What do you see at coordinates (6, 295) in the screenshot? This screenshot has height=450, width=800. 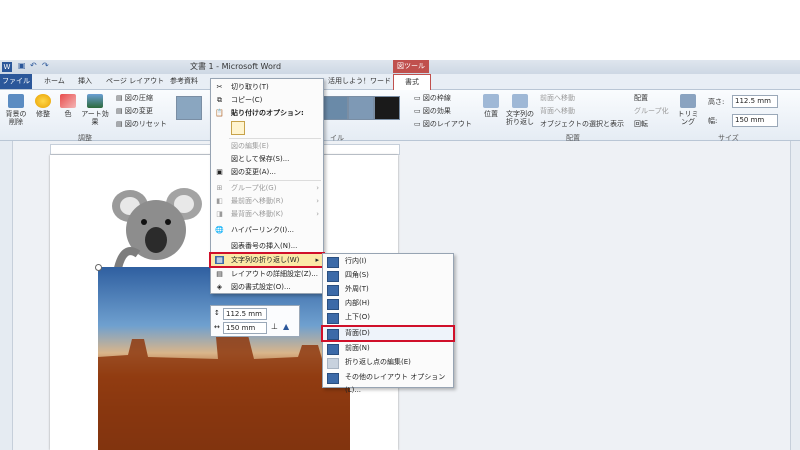 I see `vertical-ruler` at bounding box center [6, 295].